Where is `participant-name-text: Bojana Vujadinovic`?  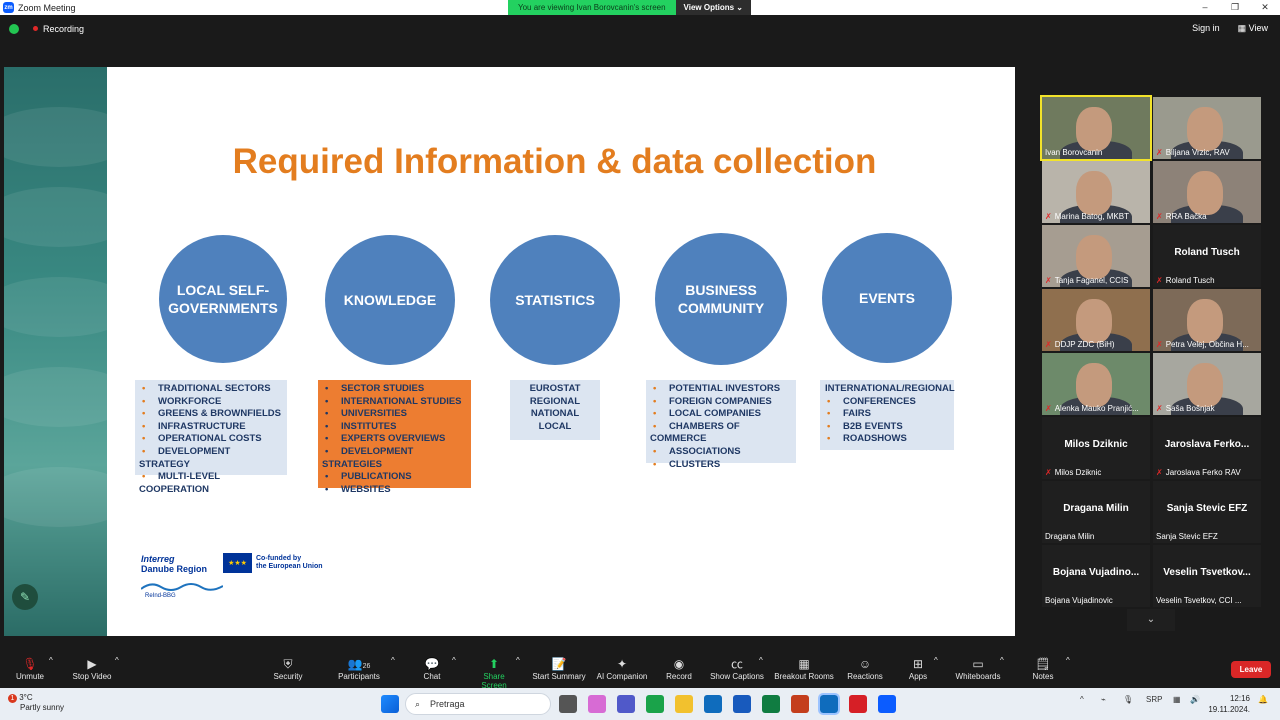 participant-name-text: Bojana Vujadinovic is located at coordinates (1079, 600).